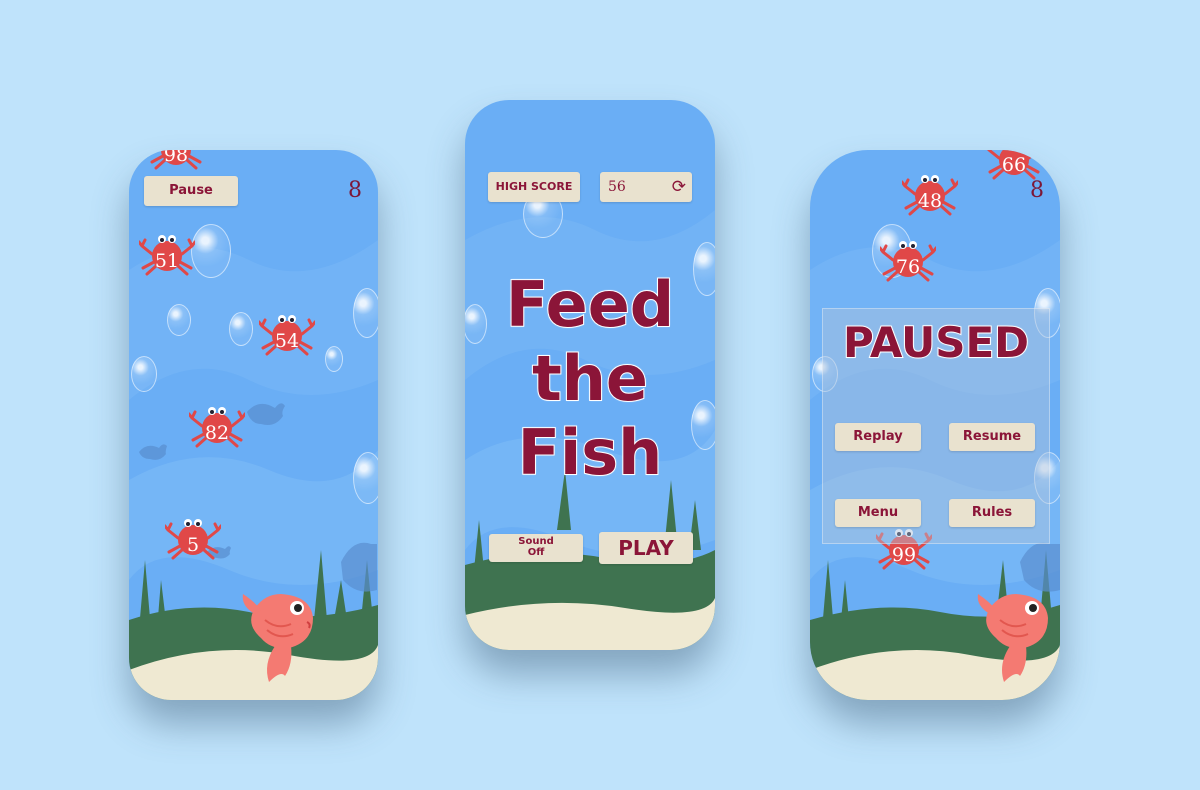  What do you see at coordinates (908, 267) in the screenshot?
I see `crab-number: 76` at bounding box center [908, 267].